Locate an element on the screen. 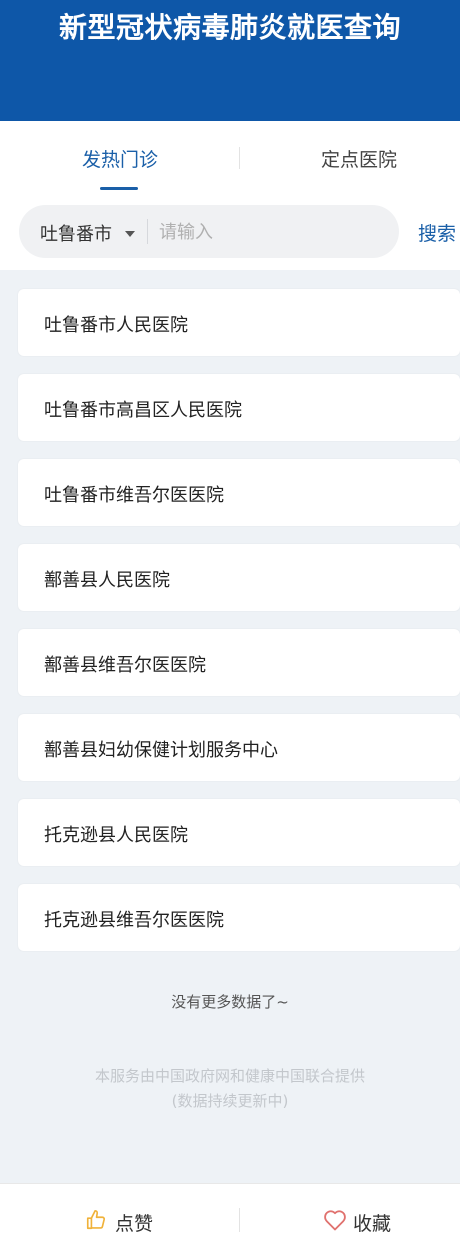 The image size is (460, 1255). hospital-name: 托克逊县人民医院 is located at coordinates (116, 835).